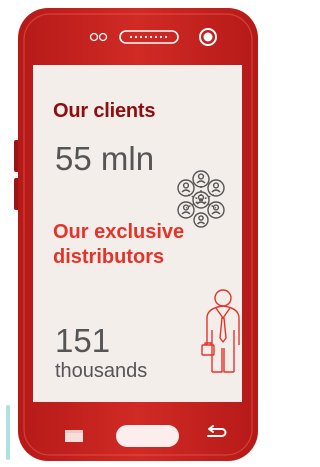 The width and height of the screenshot is (320, 467). What do you see at coordinates (119, 244) in the screenshot?
I see `distributors-title: Our exclusive distributors` at bounding box center [119, 244].